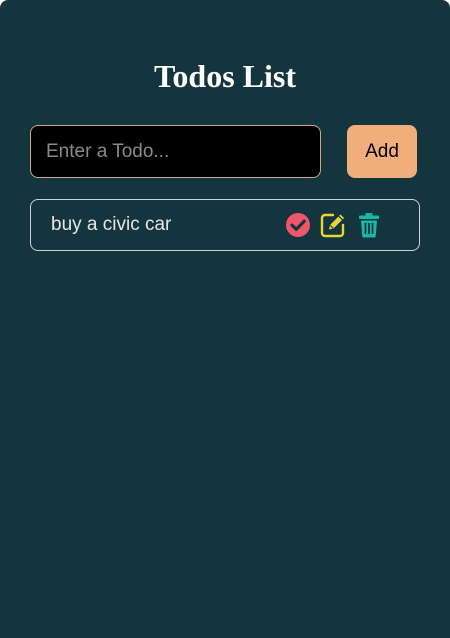  Describe the element at coordinates (225, 76) in the screenshot. I see `page-title: Todos List` at that location.